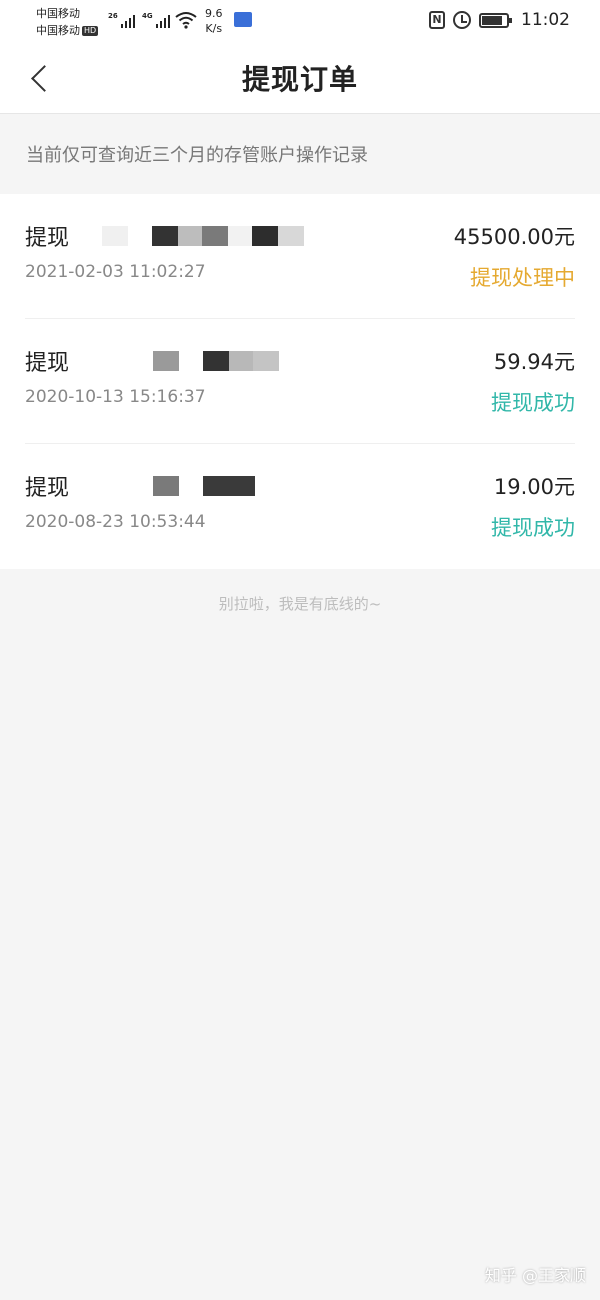  Describe the element at coordinates (214, 21) in the screenshot. I see `network-speed: 9.6 K/s` at that location.